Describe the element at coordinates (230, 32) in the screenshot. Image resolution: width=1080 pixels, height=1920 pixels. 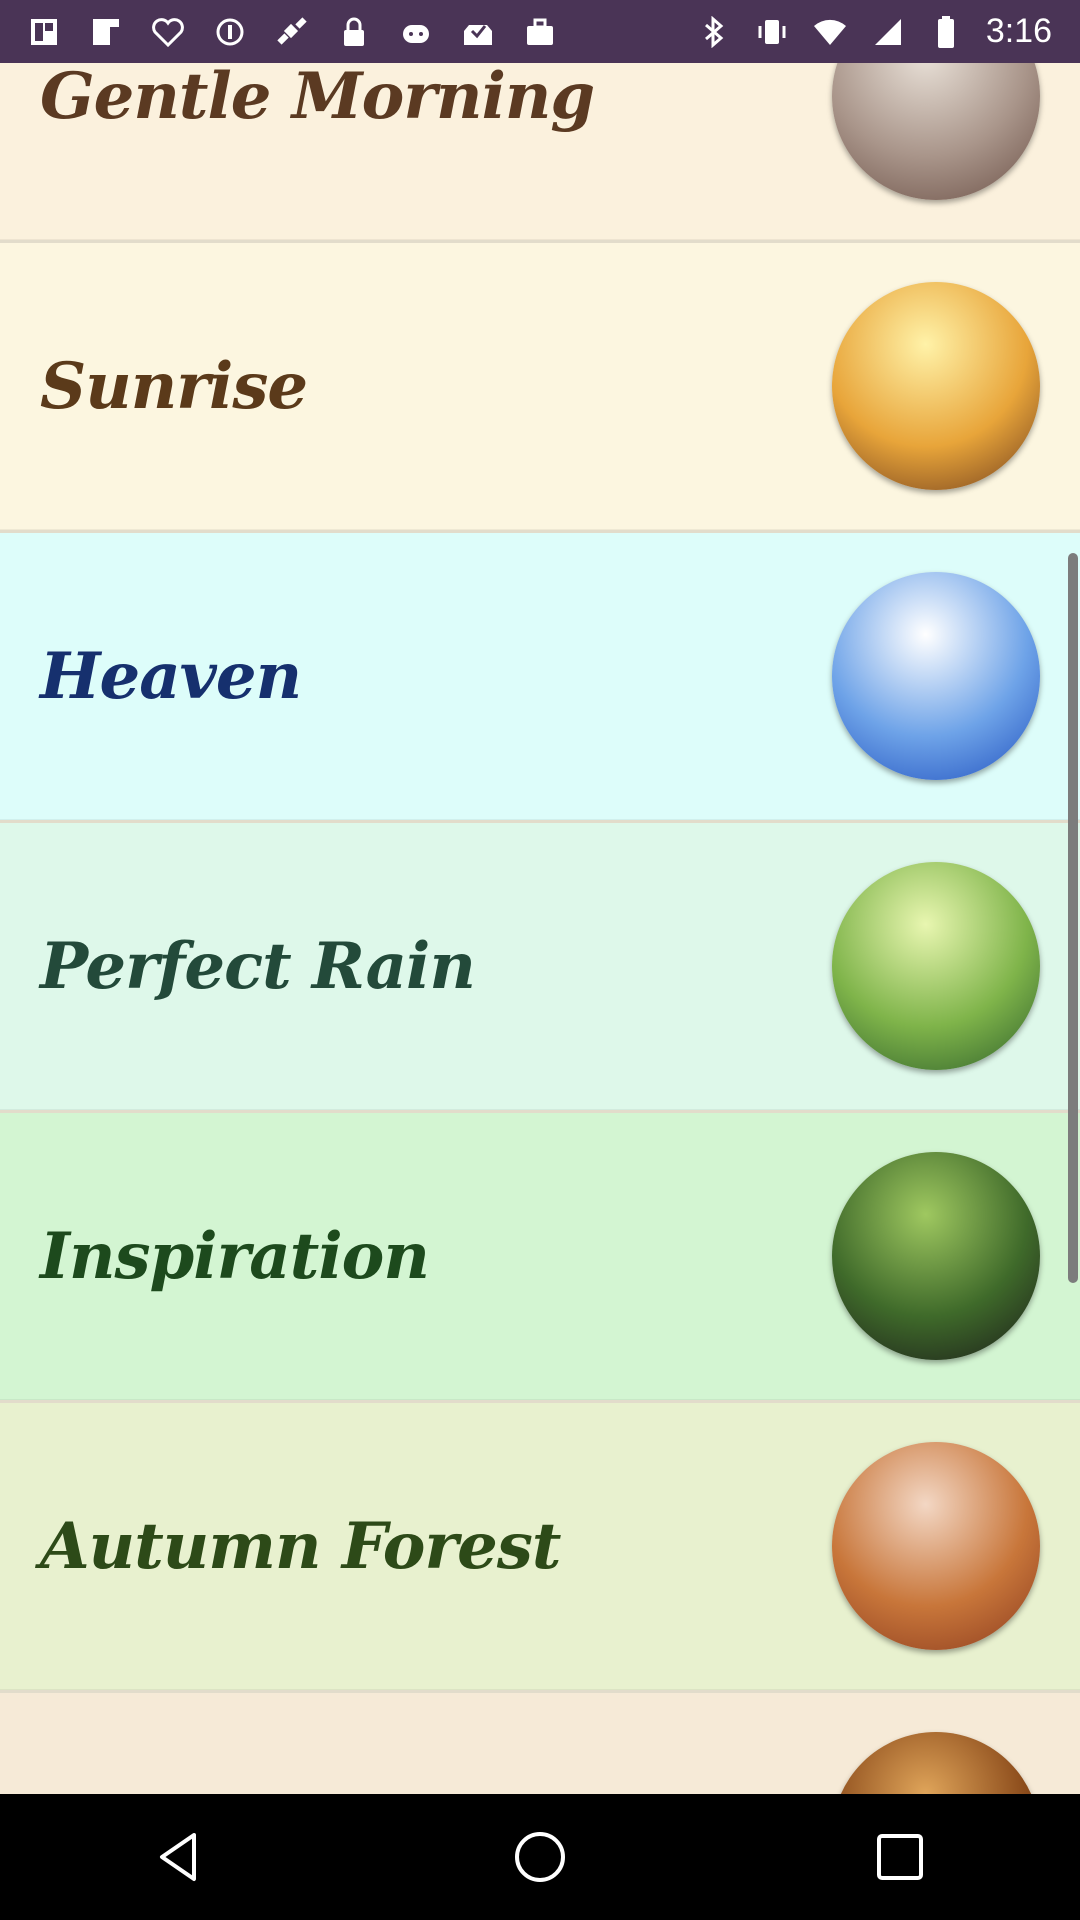
I see `info-icon` at that location.